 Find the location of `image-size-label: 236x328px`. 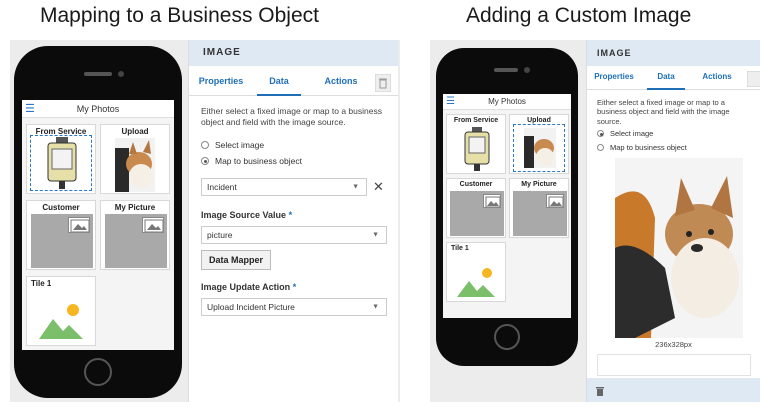

image-size-label: 236x328px is located at coordinates (673, 344).